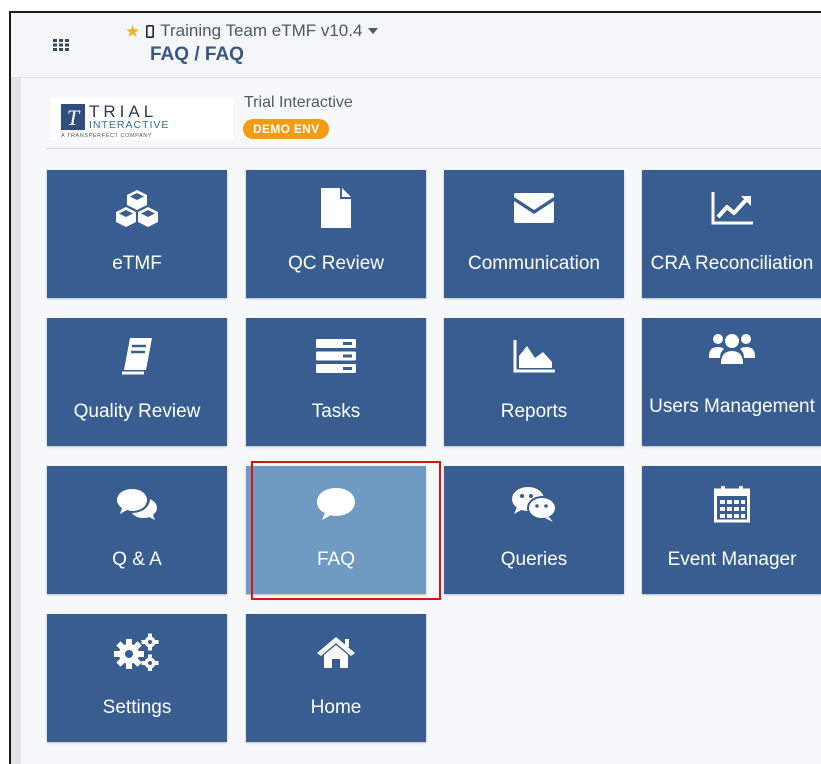 The image size is (821, 764). I want to click on file-icon, so click(336, 208).